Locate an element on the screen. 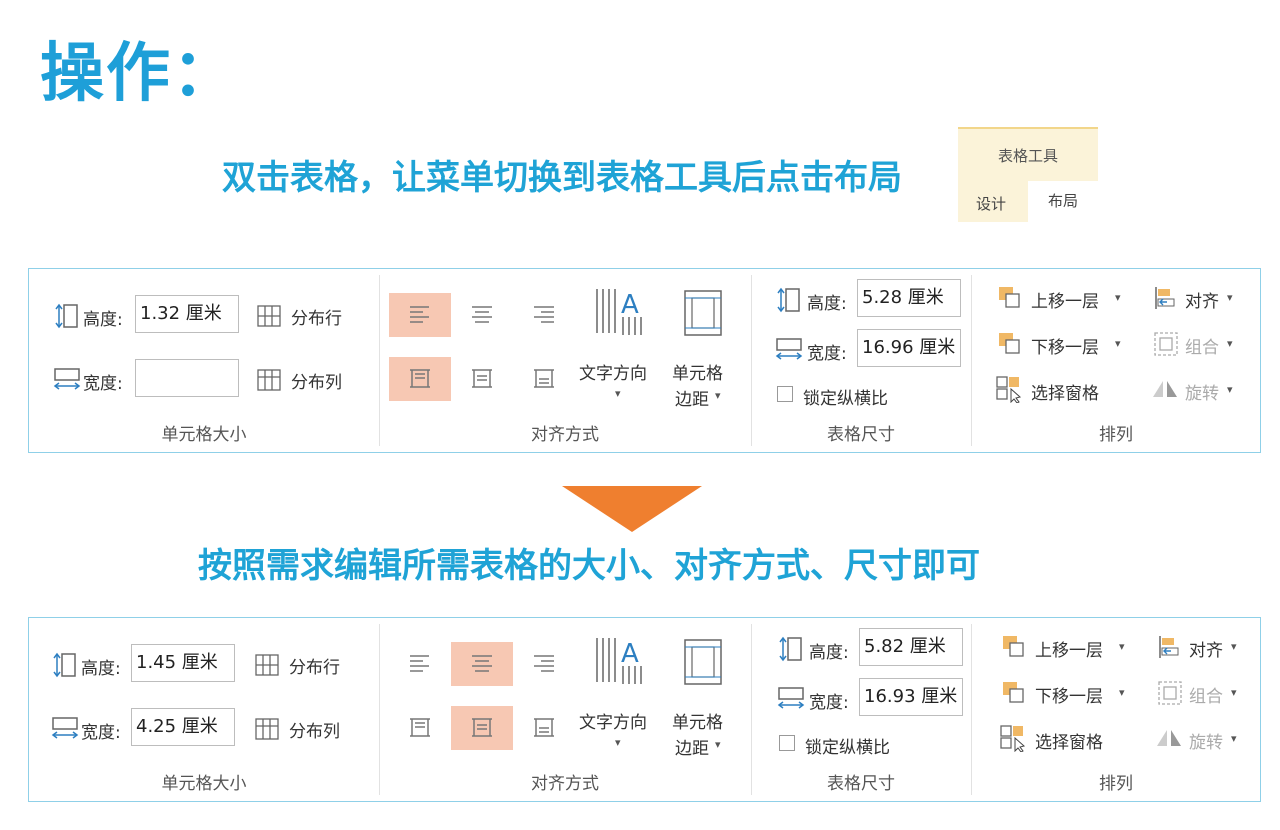  table-width-input: 16.93 厘米 is located at coordinates (911, 697).